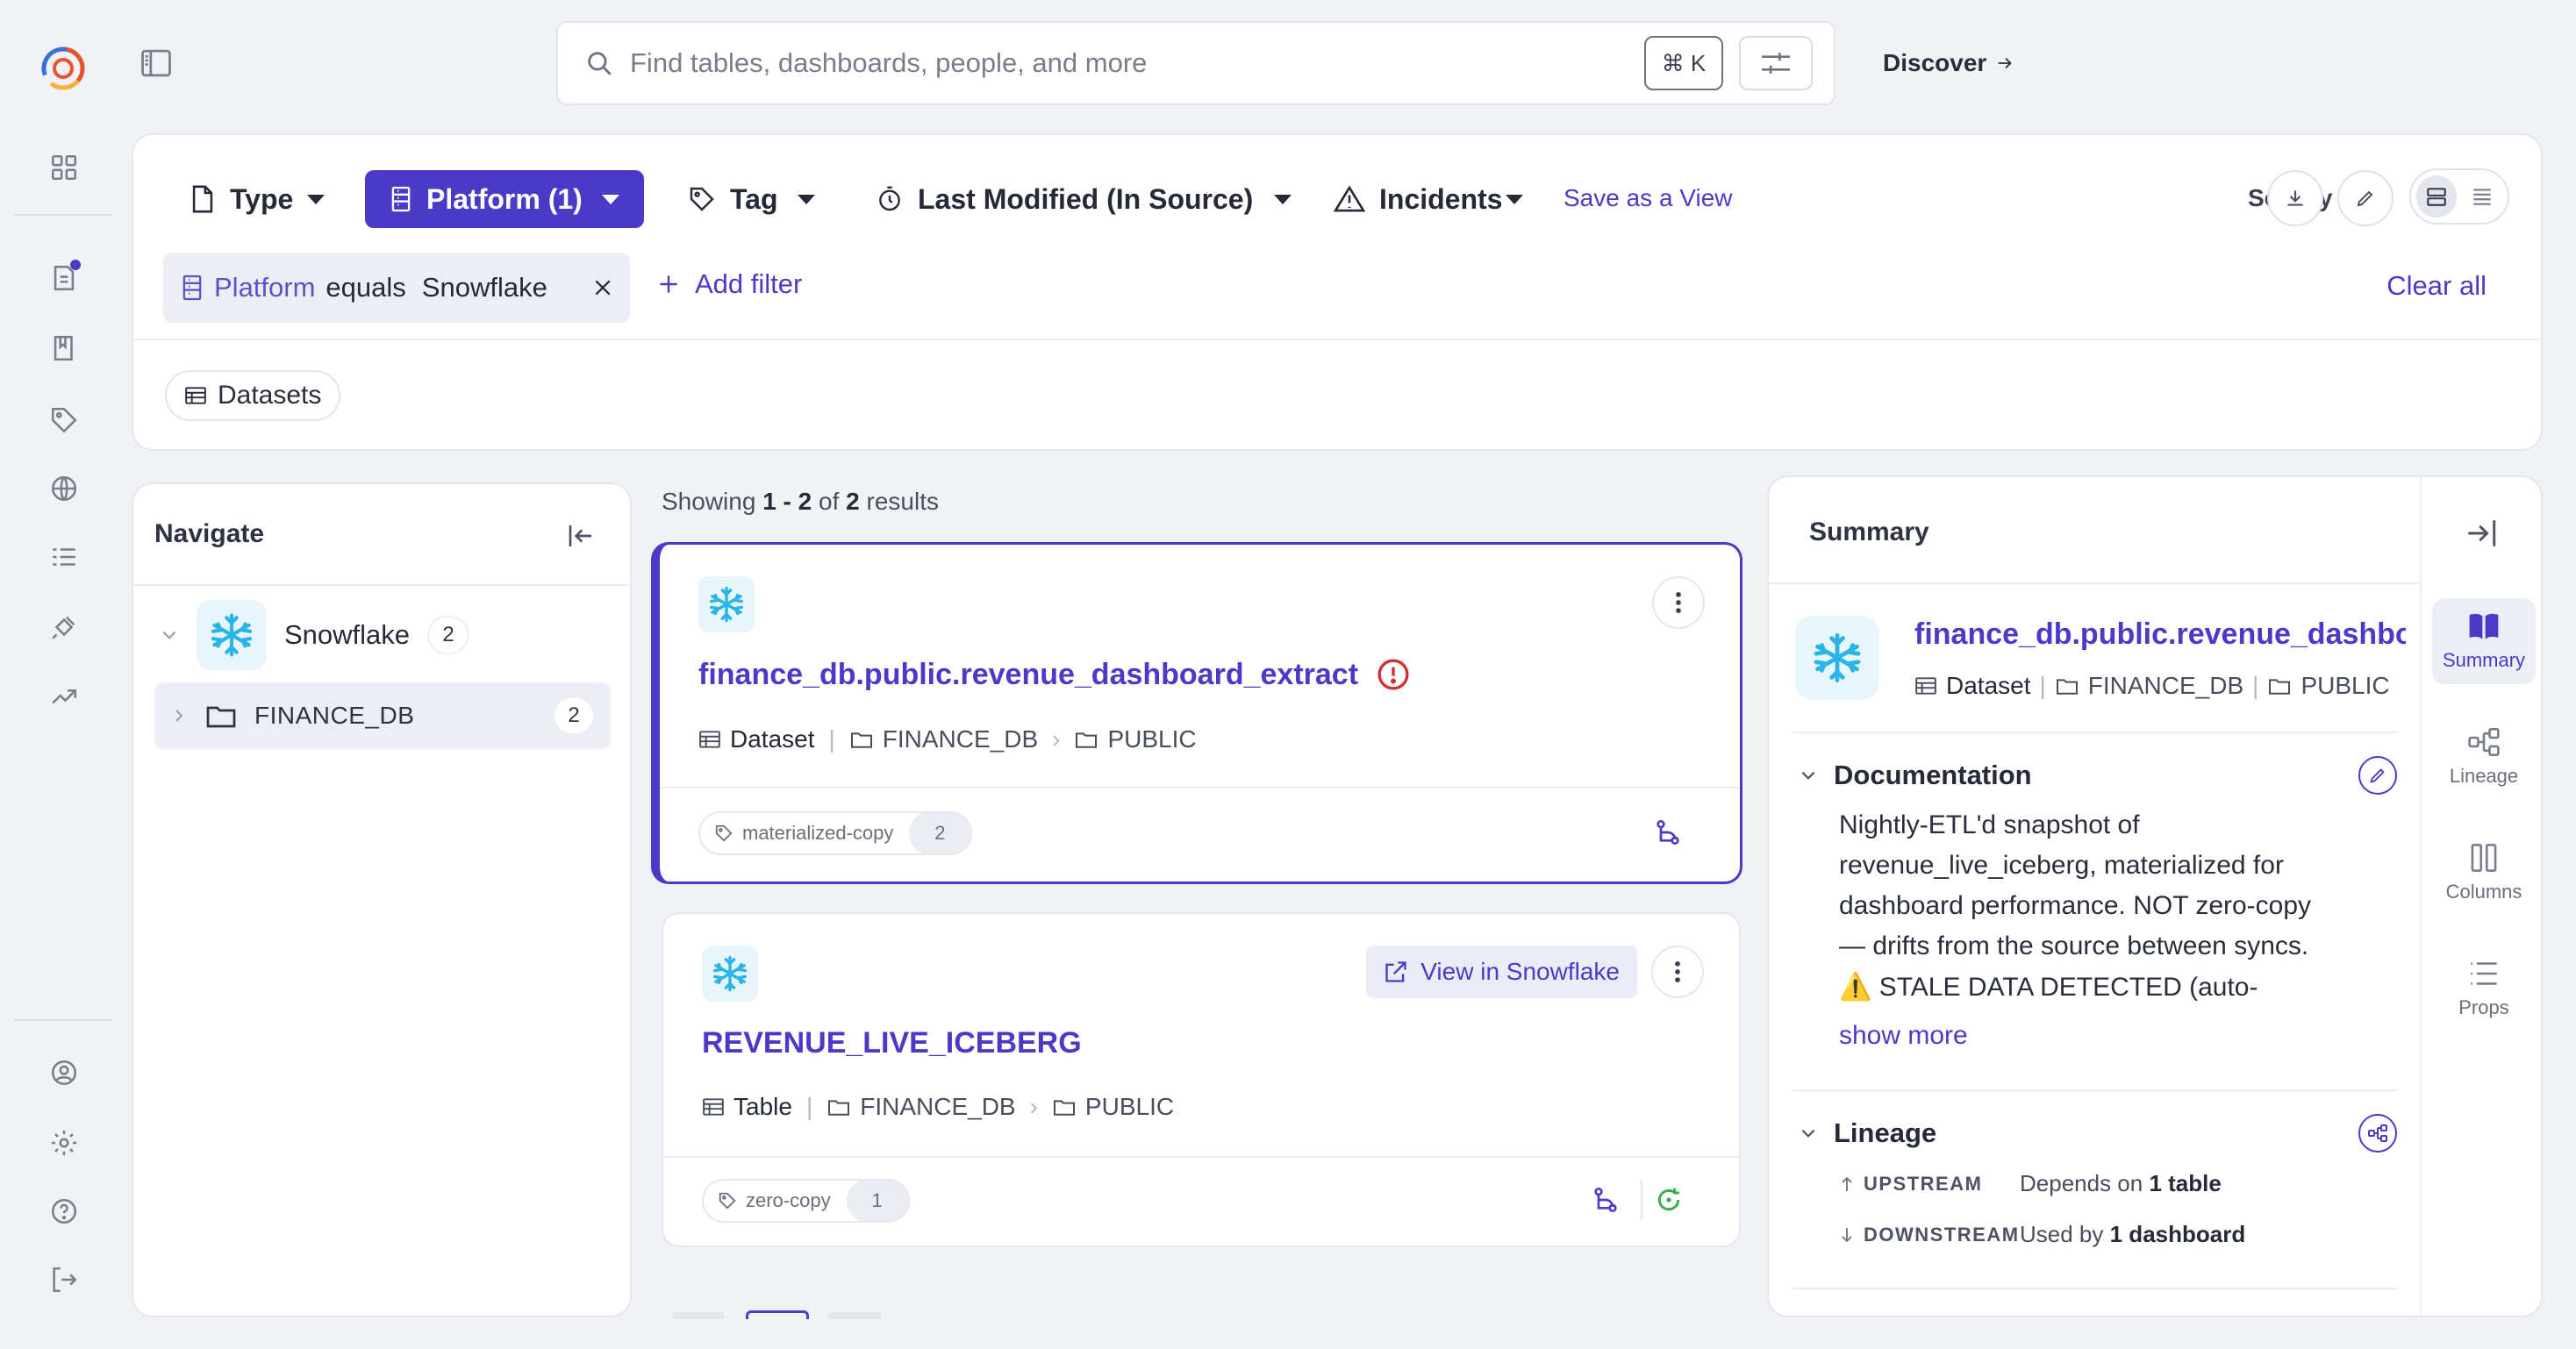  Describe the element at coordinates (64, 1280) in the screenshot. I see `logout-icon` at that location.